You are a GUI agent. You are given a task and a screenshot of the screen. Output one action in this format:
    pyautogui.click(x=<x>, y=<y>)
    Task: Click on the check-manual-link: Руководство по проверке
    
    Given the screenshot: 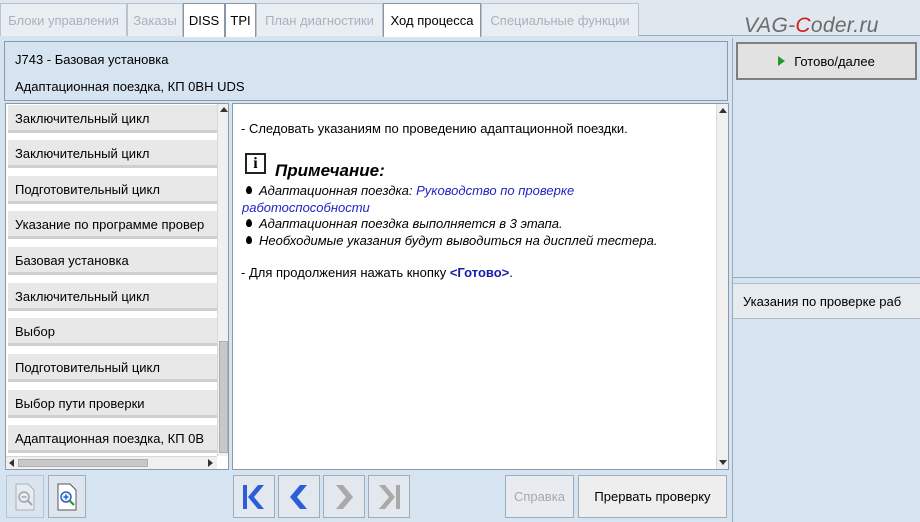 What is the action you would take?
    pyautogui.click(x=495, y=190)
    